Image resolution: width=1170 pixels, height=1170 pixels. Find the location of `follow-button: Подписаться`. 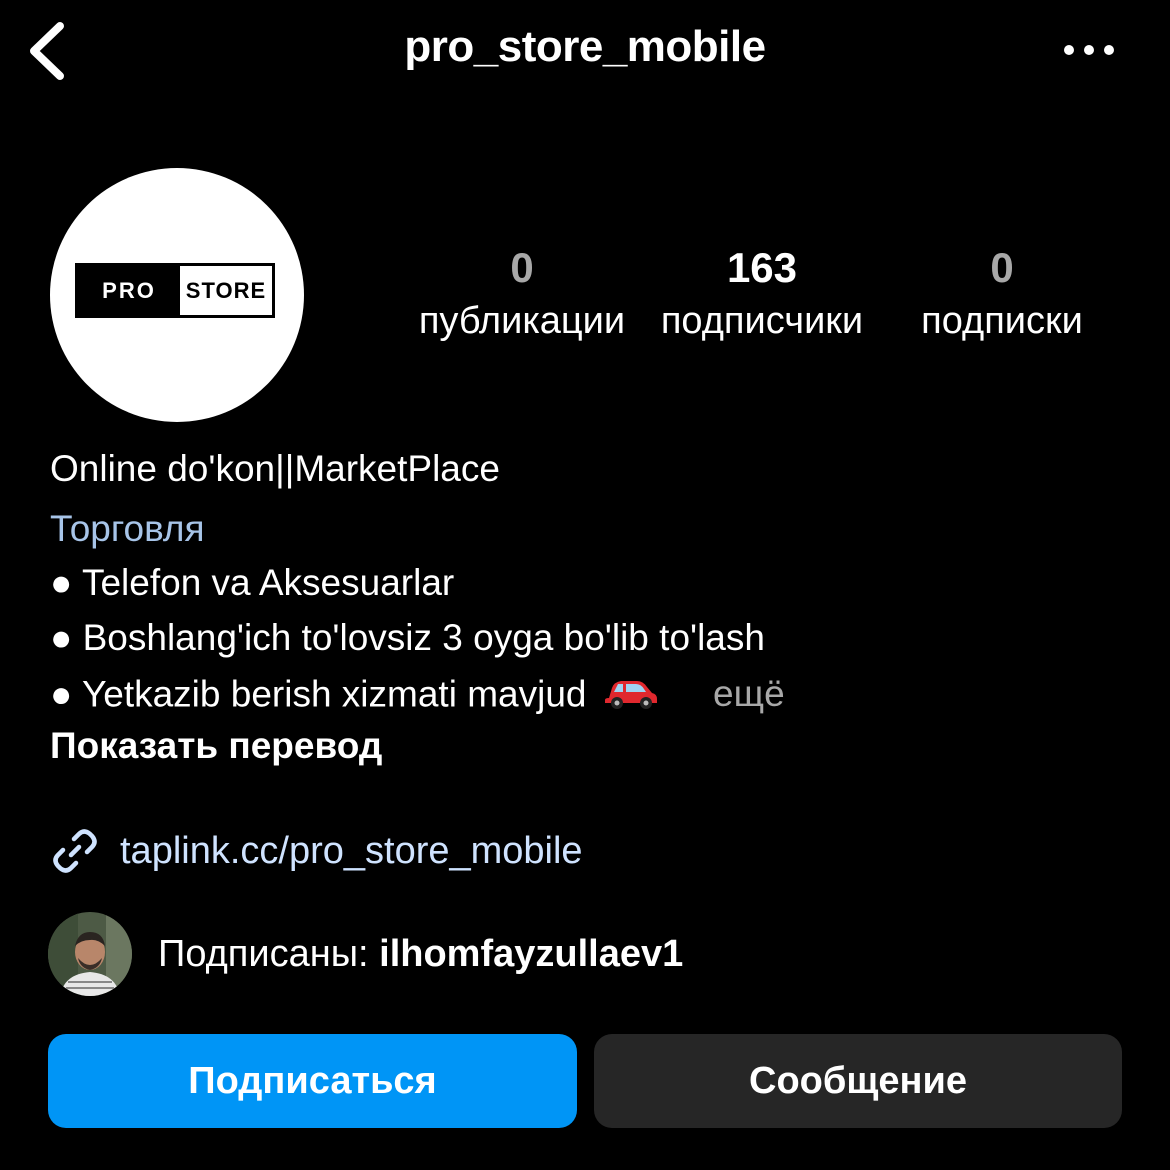

follow-button: Подписаться is located at coordinates (312, 1081).